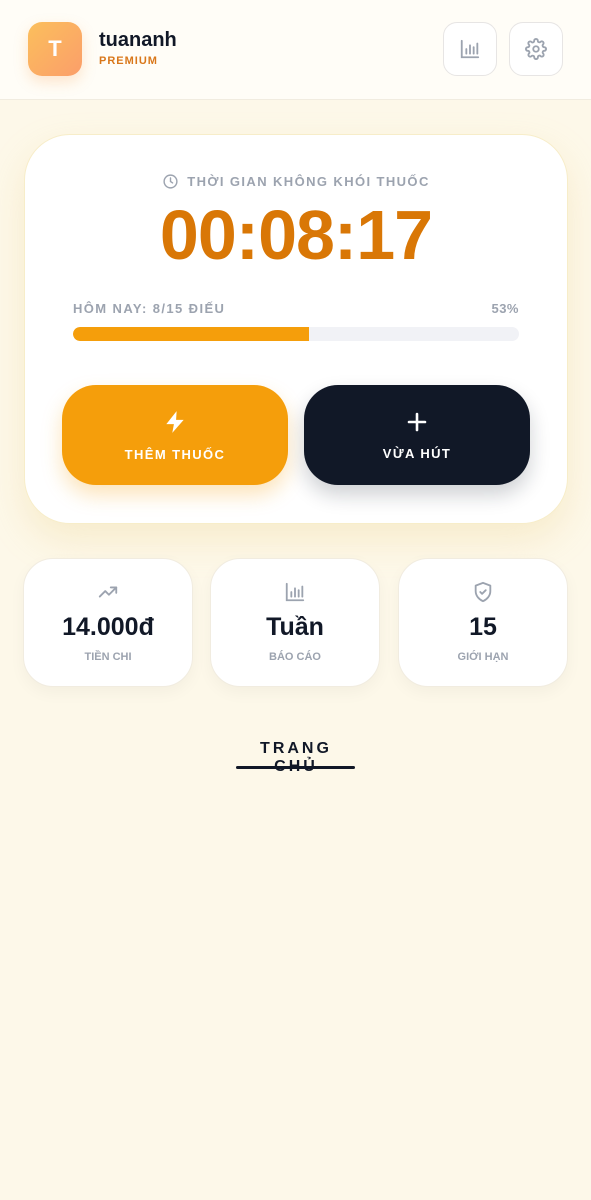  I want to click on stat-value: 15, so click(483, 627).